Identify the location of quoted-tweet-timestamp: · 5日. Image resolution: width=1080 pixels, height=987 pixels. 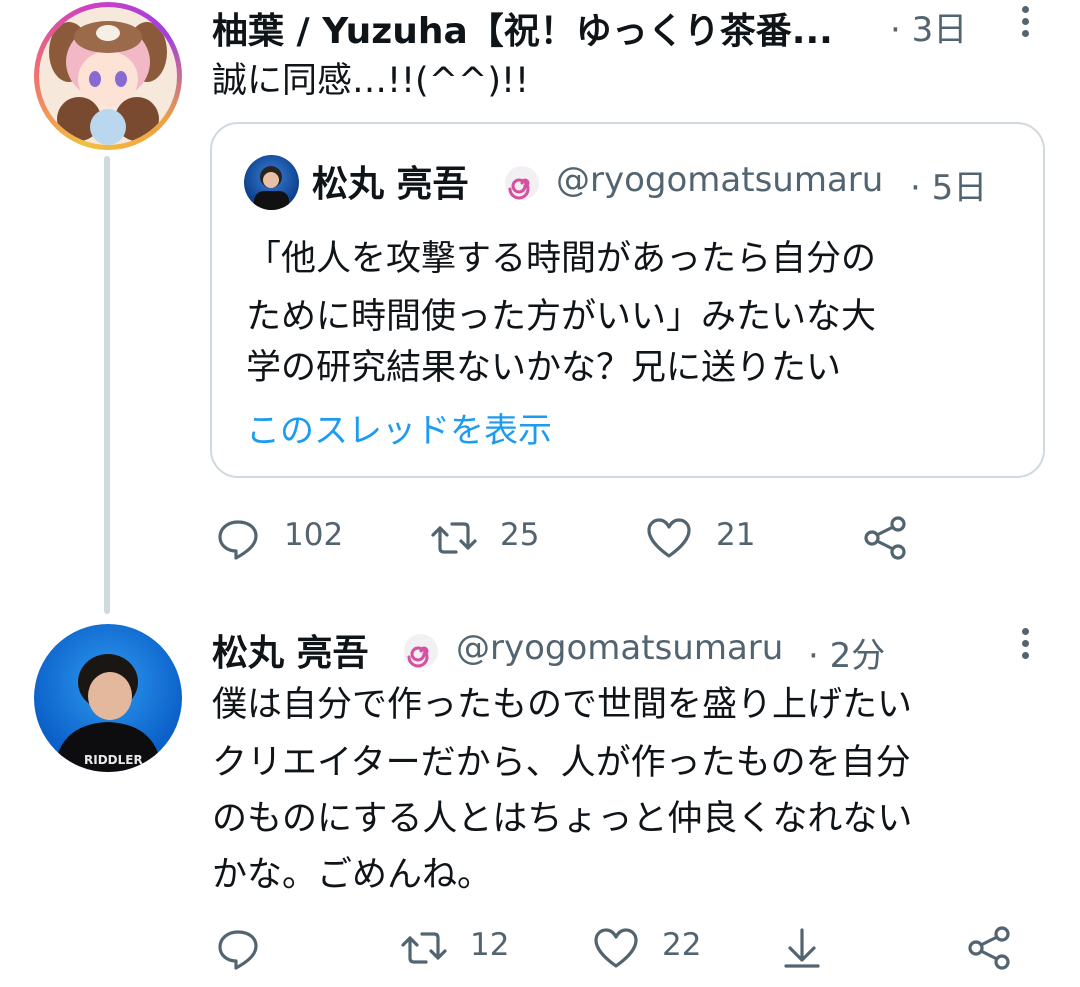
(949, 188).